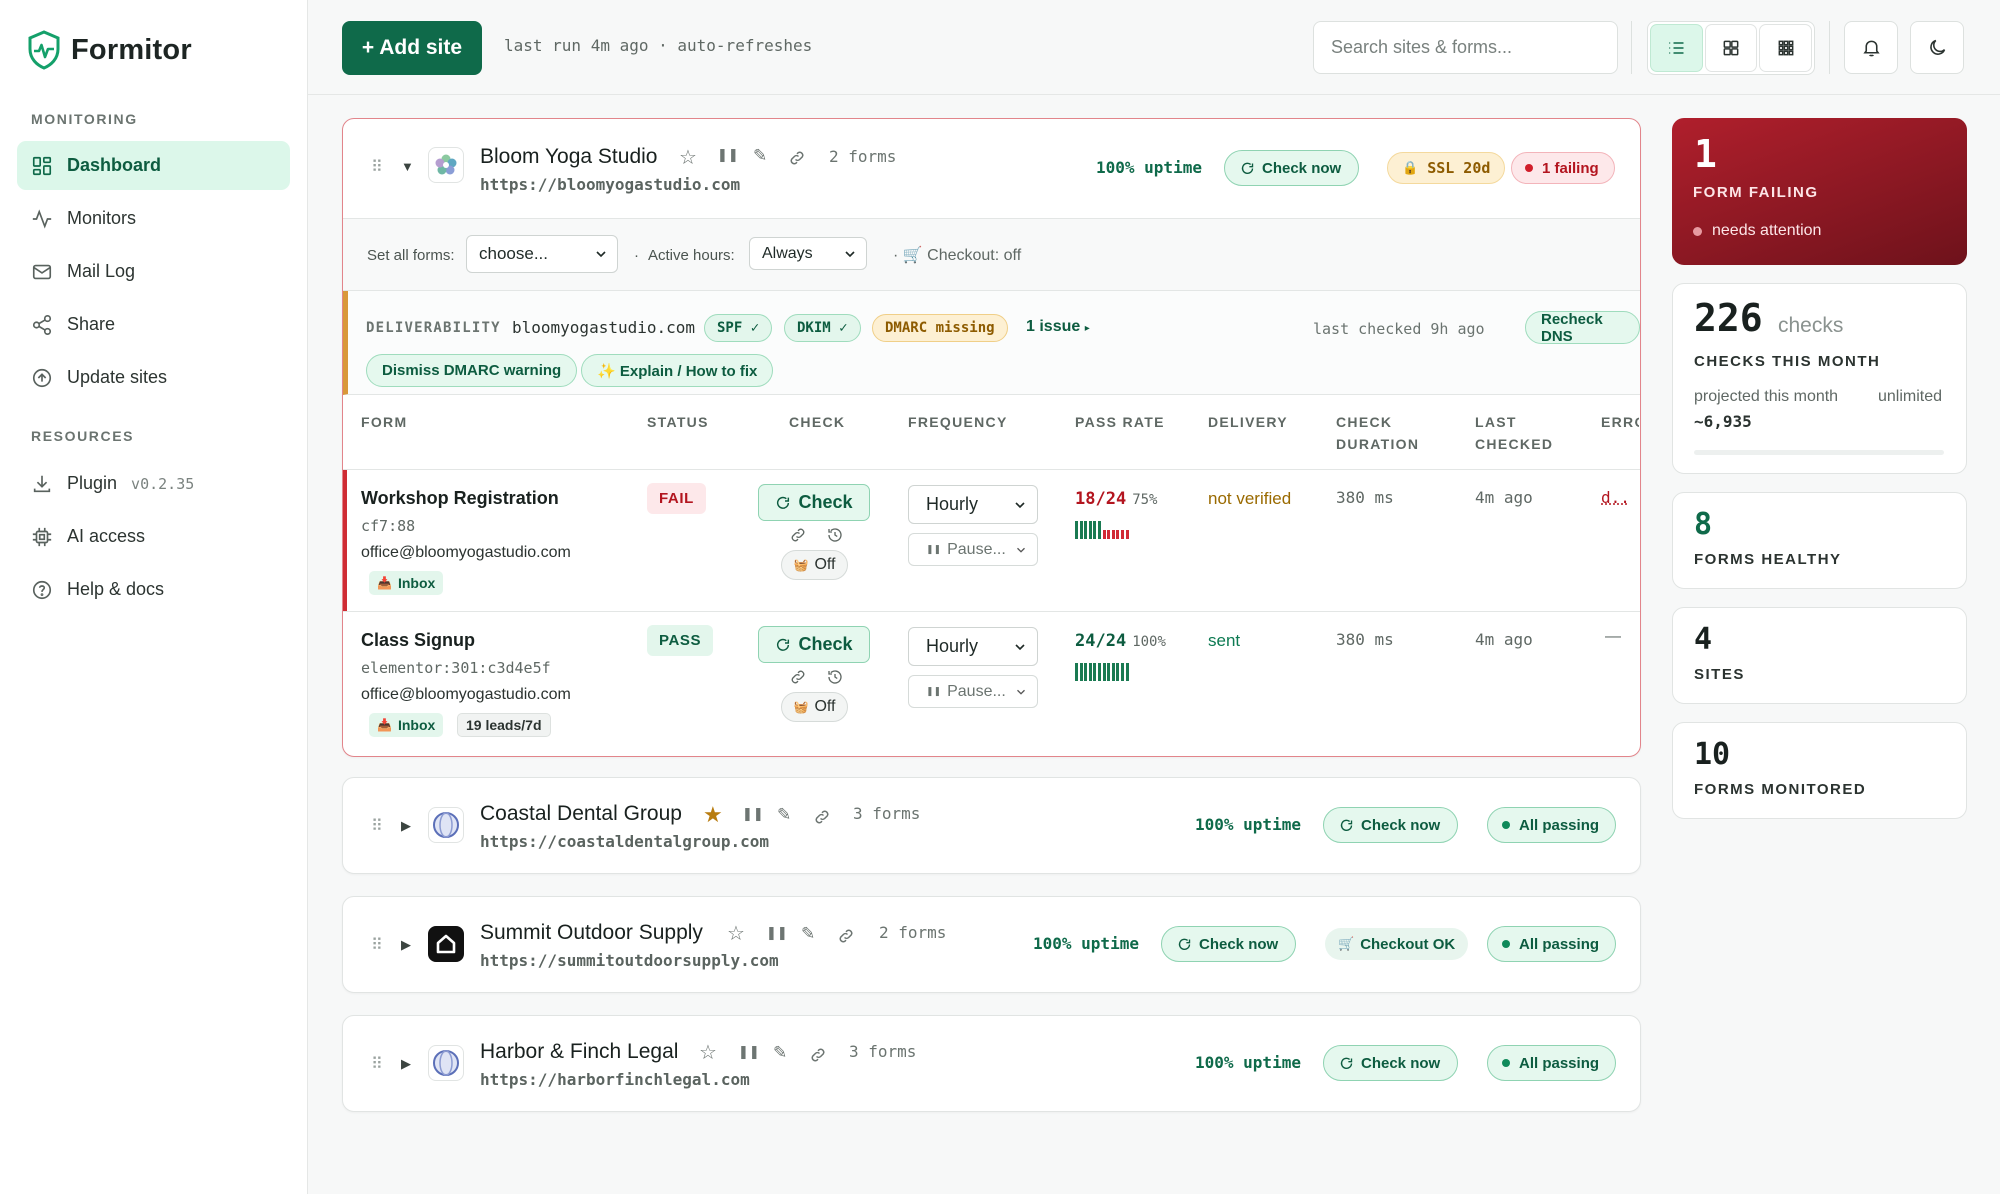 The image size is (2000, 1194). Describe the element at coordinates (109, 50) in the screenshot. I see `brand: Formitor` at that location.